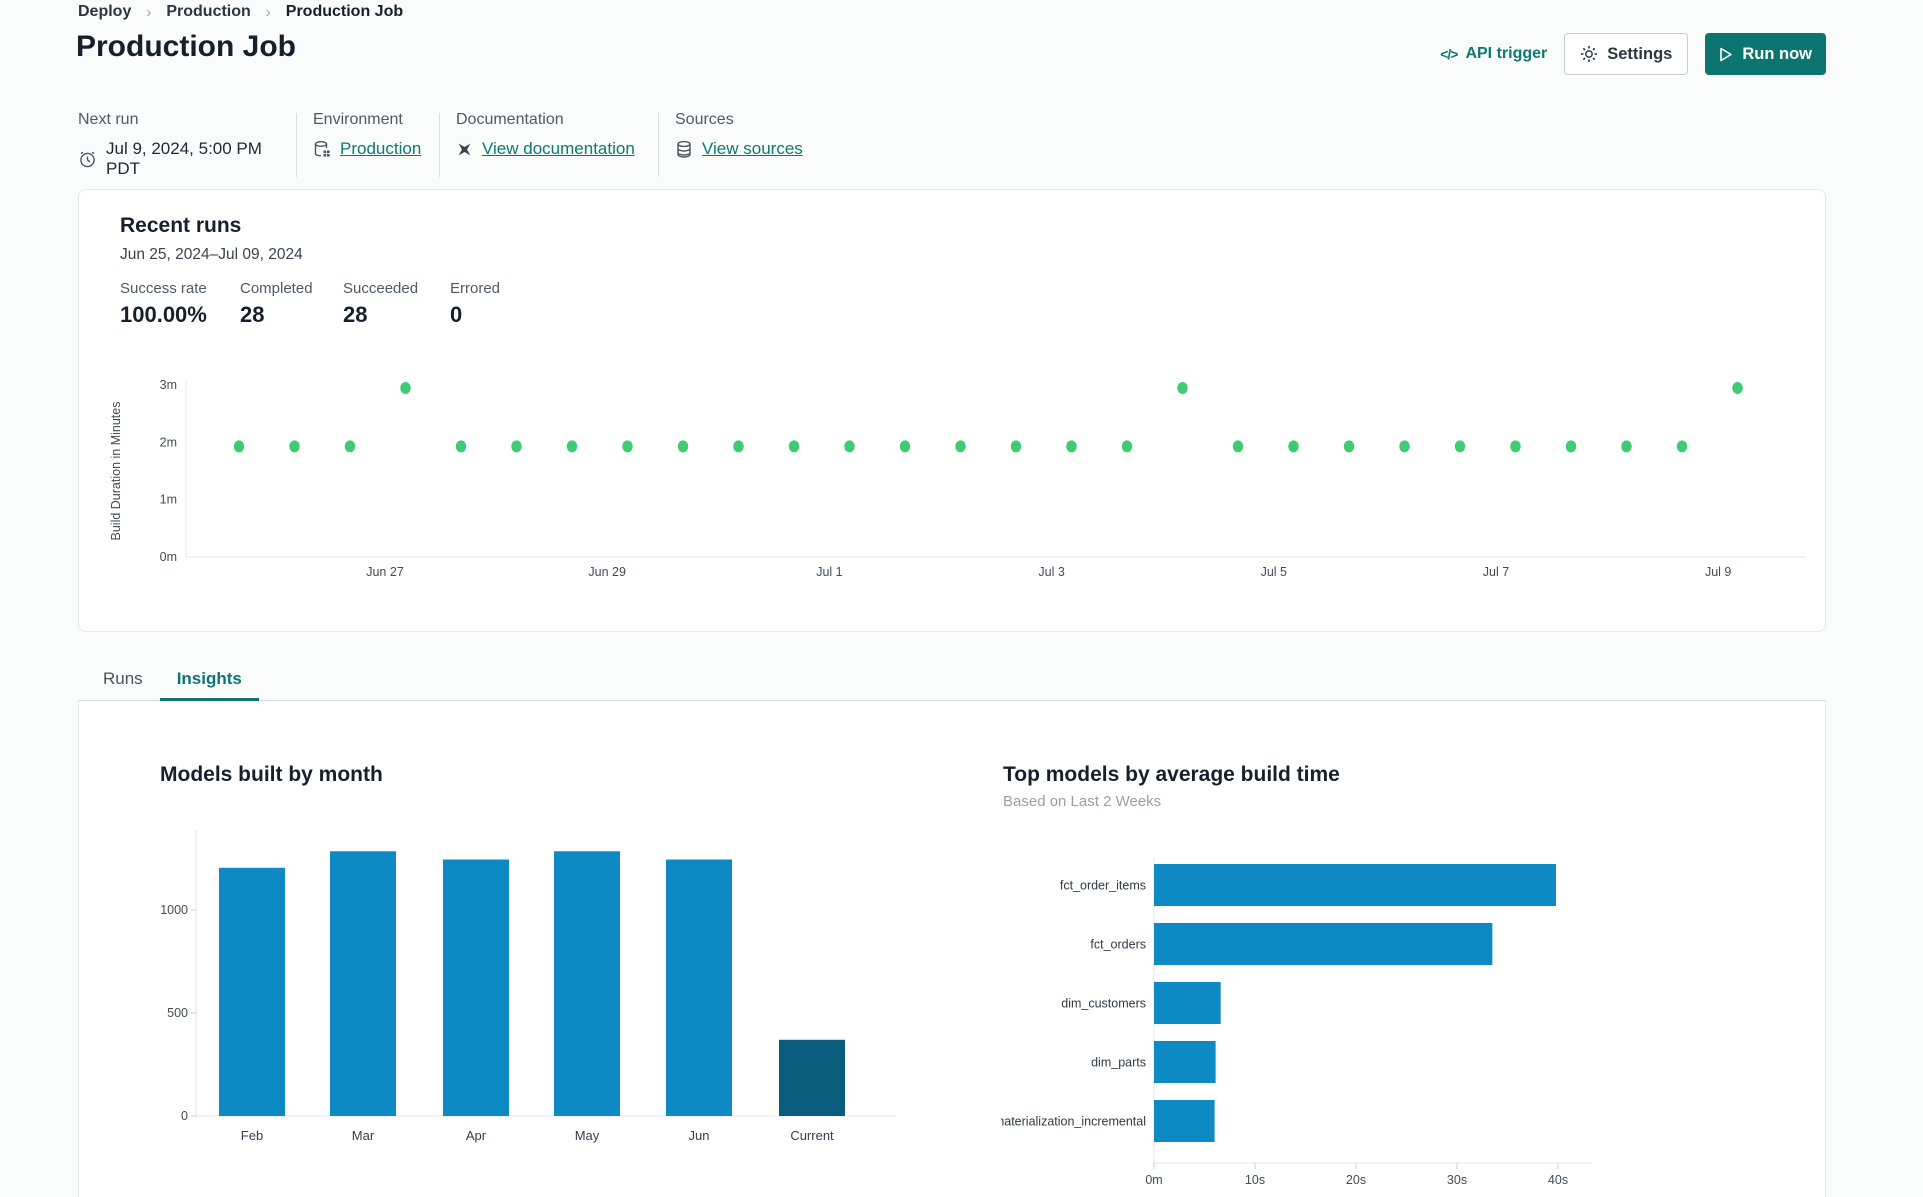  I want to click on svg-text: Current, so click(812, 1135).